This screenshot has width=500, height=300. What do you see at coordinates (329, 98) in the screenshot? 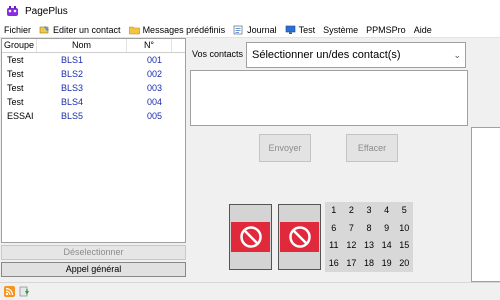
I see `message-textarea` at bounding box center [329, 98].